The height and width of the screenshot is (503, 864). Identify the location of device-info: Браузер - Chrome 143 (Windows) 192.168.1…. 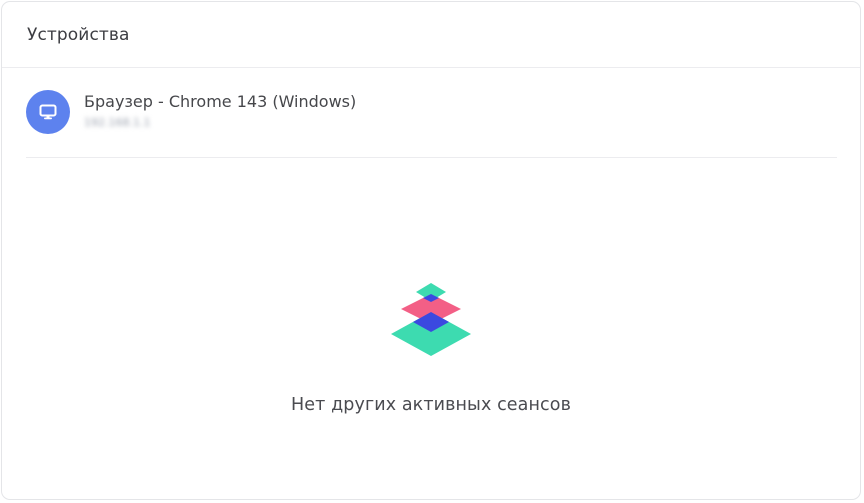
(220, 110).